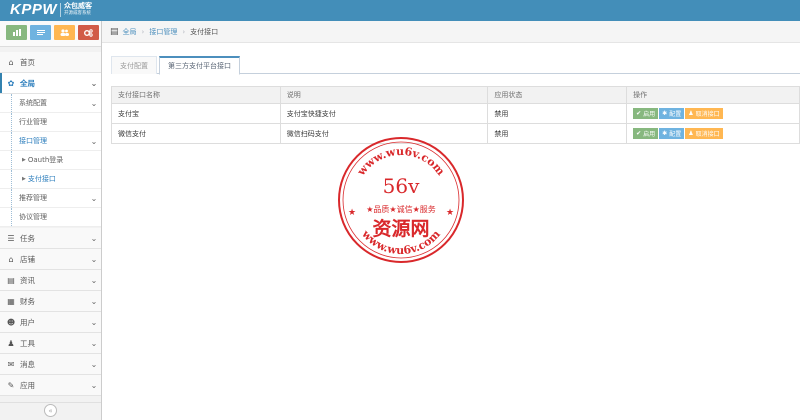 The height and width of the screenshot is (420, 800). What do you see at coordinates (400, 10) in the screenshot?
I see `top-navbar: KPPW 众包威客 开源威客系统` at bounding box center [400, 10].